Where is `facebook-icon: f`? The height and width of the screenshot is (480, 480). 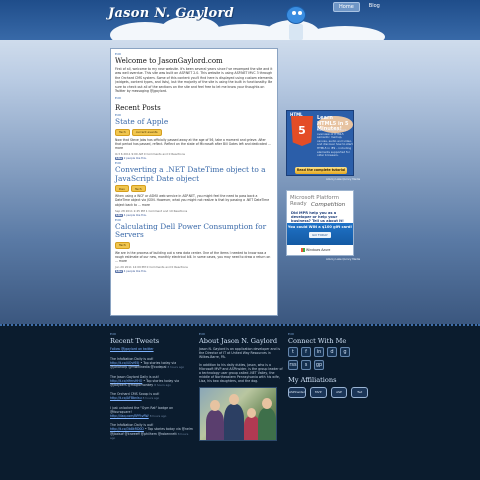 facebook-icon: f is located at coordinates (306, 352).